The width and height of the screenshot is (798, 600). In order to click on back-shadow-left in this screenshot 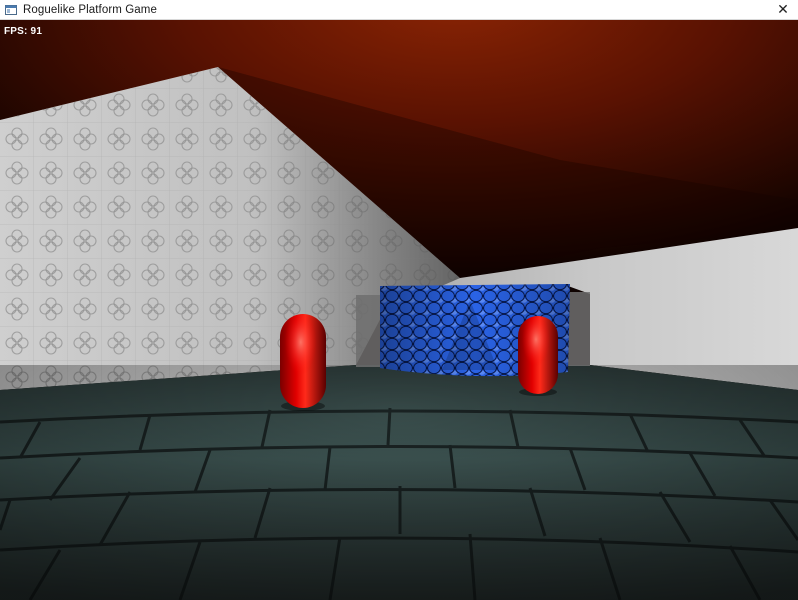, I will do `click(369, 331)`.